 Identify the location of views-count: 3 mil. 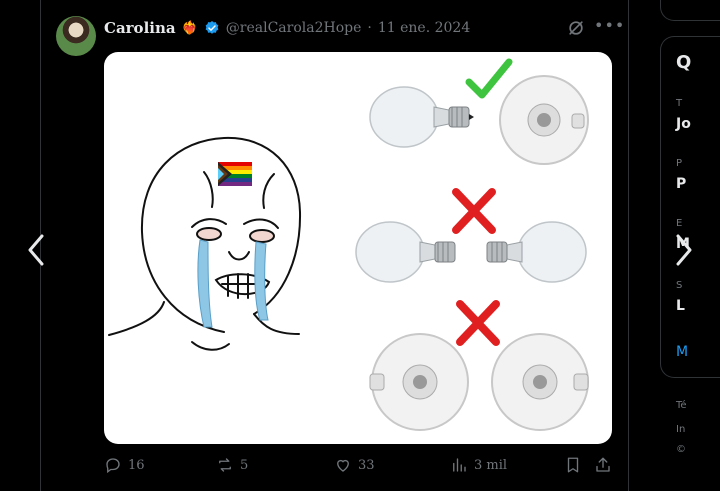
(491, 465).